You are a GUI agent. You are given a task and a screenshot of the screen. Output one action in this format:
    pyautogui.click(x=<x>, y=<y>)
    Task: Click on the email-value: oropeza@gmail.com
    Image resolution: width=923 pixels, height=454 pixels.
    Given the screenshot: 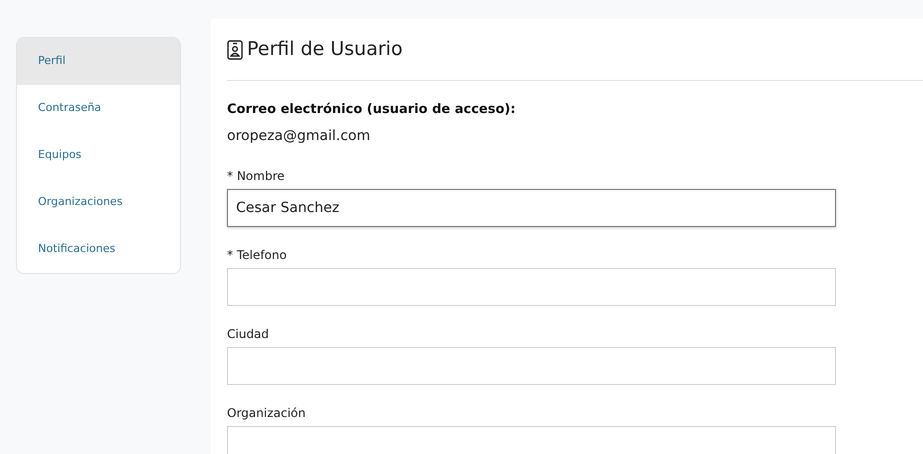 What is the action you would take?
    pyautogui.click(x=299, y=136)
    